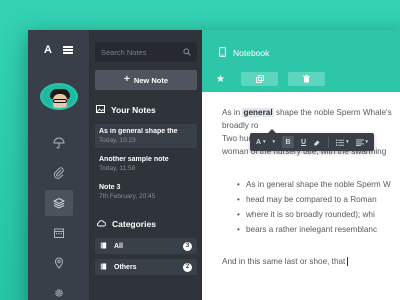 This screenshot has width=400, height=300. What do you see at coordinates (100, 110) in the screenshot?
I see `image-icon` at bounding box center [100, 110].